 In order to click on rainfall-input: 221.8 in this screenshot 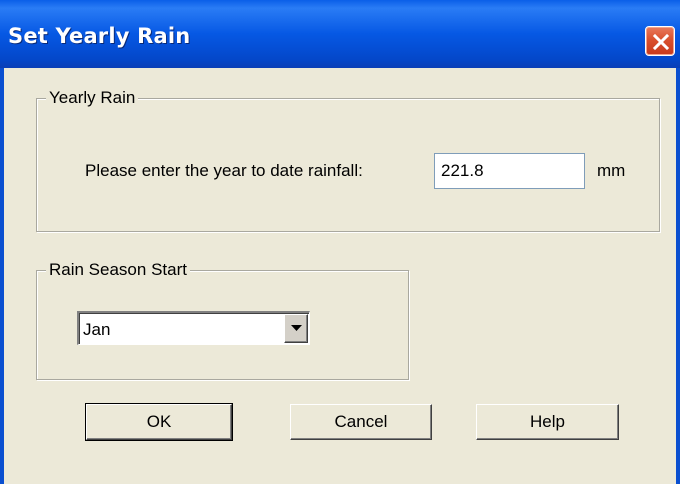, I will do `click(509, 171)`.